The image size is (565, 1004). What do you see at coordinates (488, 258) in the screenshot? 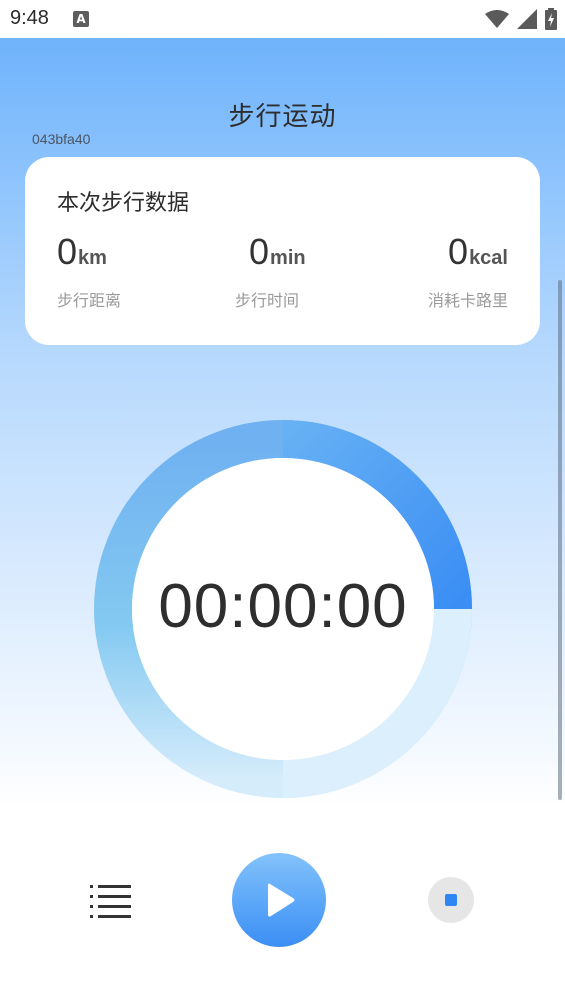
I see `calories-unit: kcal` at bounding box center [488, 258].